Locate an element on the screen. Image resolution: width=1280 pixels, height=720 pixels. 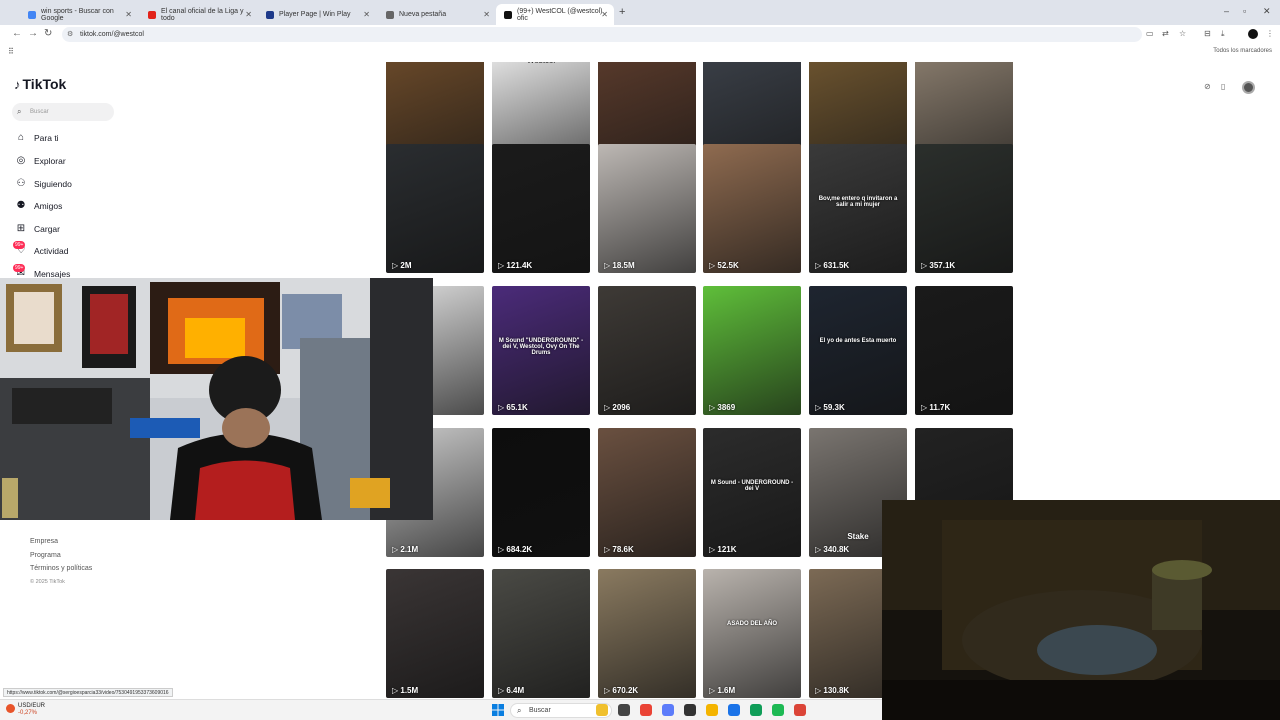
video-view-count: ▷ 3869 is located at coordinates (722, 407).